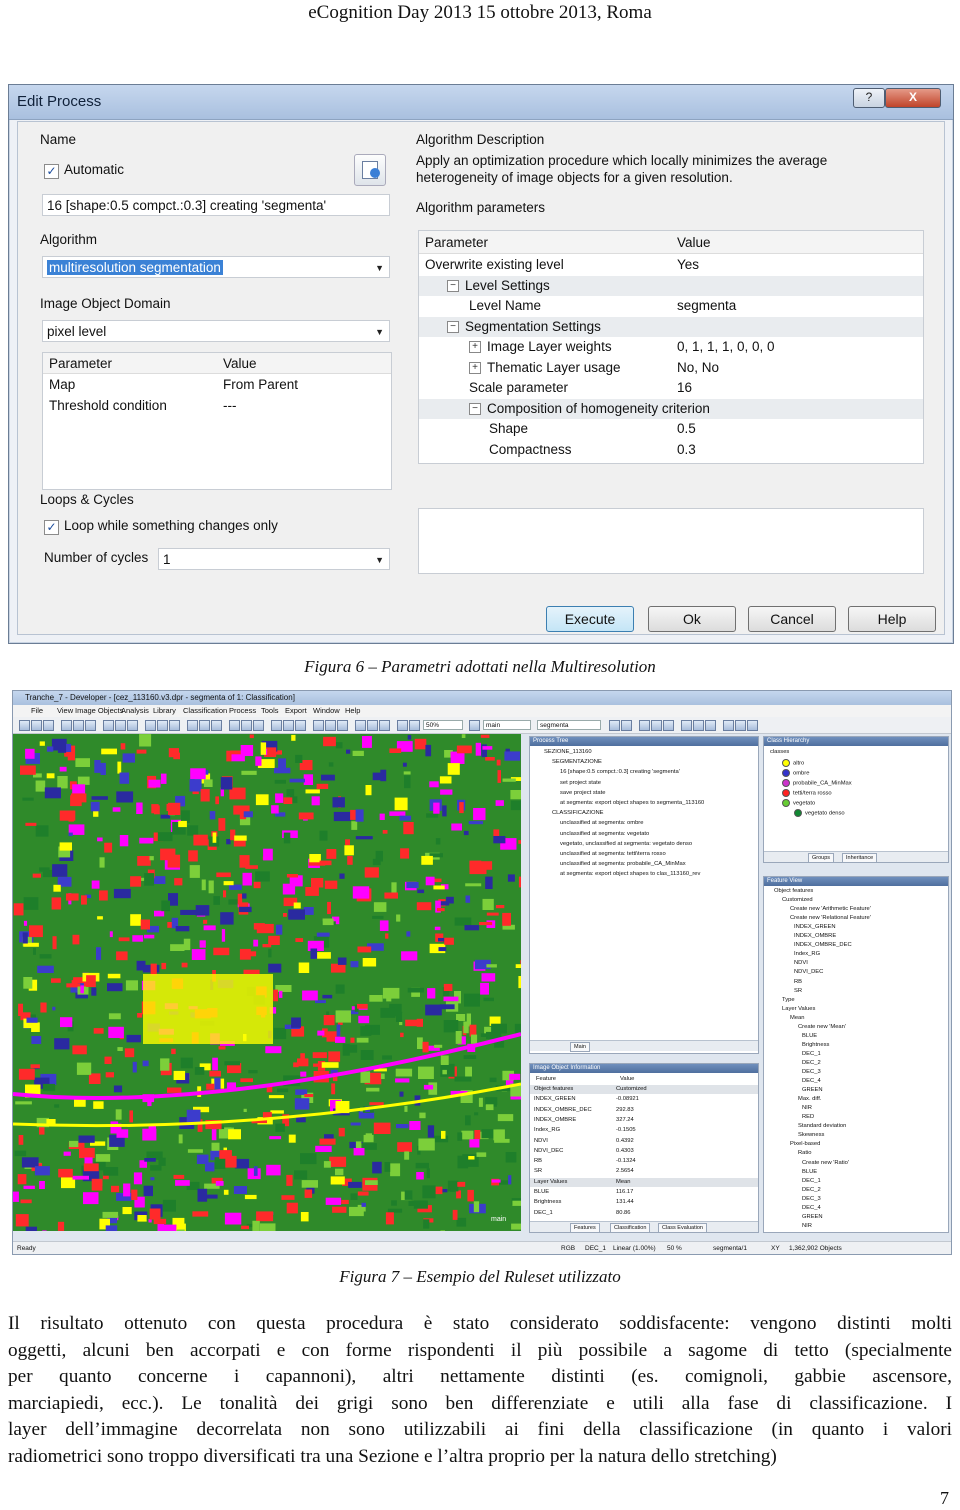  I want to click on process-tree-item: SEGMENTAZIONE, so click(577, 762).